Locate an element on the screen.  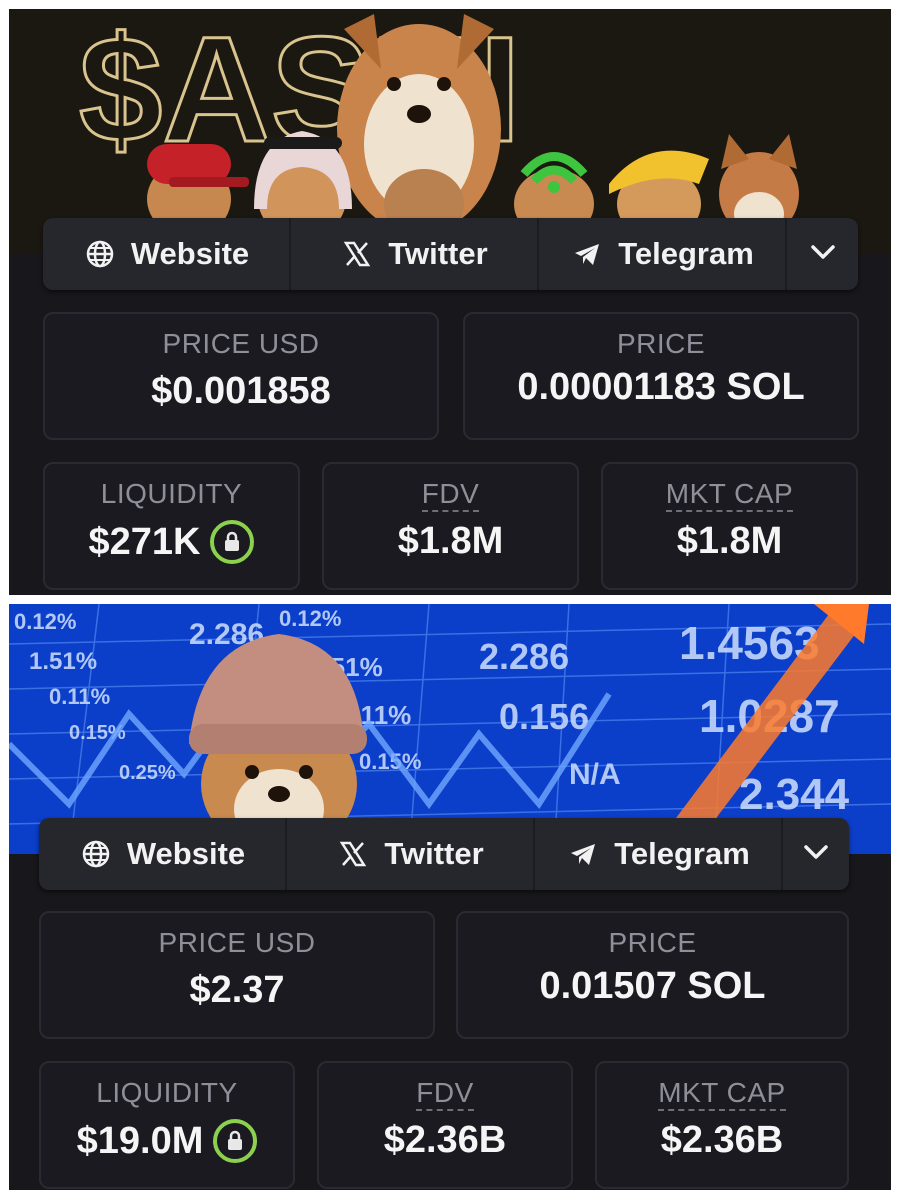
price-usd-card: PRICE USD $0.001858 is located at coordinates (241, 376).